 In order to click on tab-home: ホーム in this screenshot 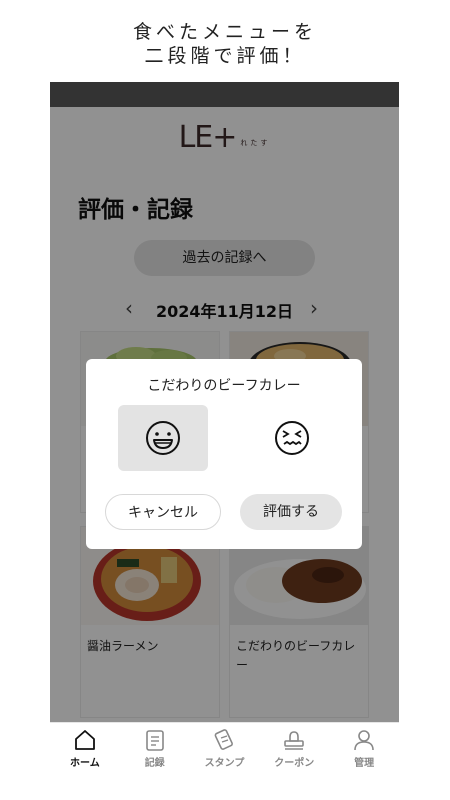, I will do `click(85, 747)`.